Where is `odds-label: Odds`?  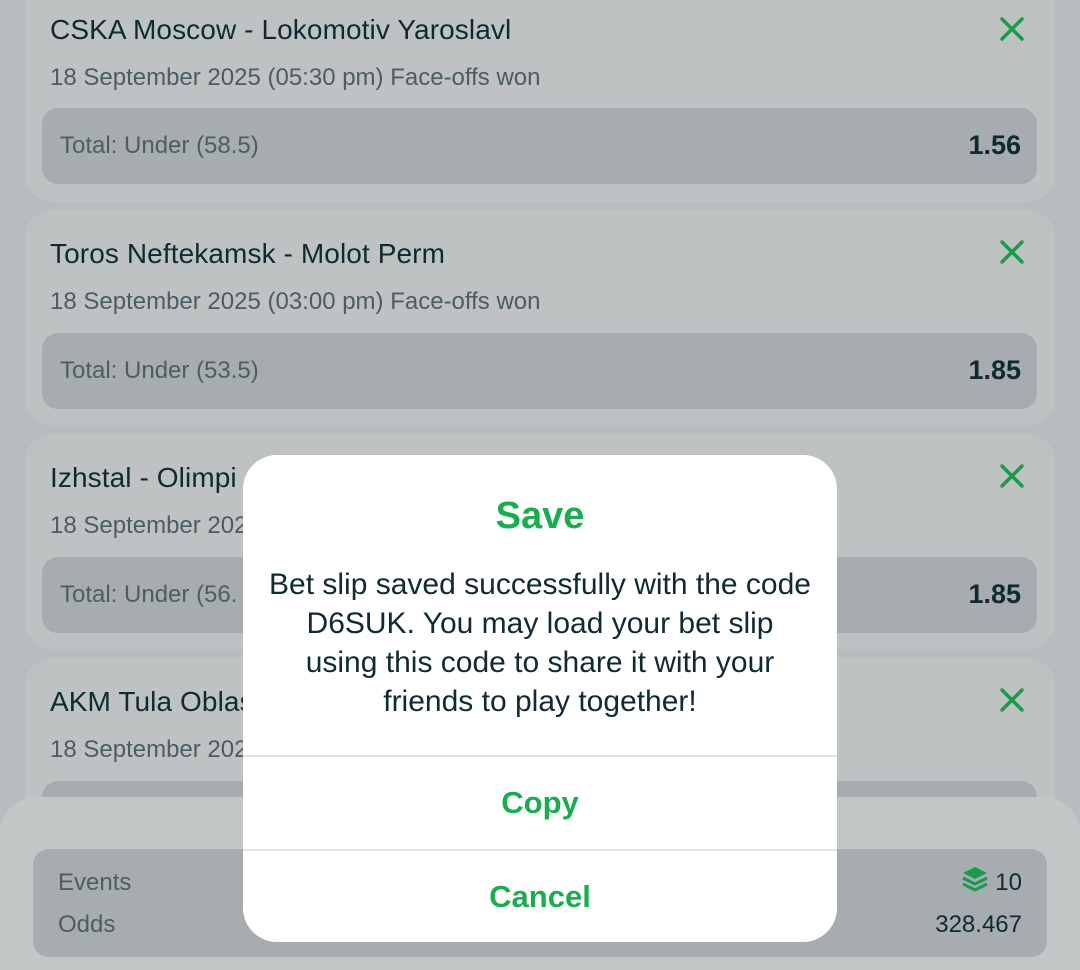
odds-label: Odds is located at coordinates (87, 924).